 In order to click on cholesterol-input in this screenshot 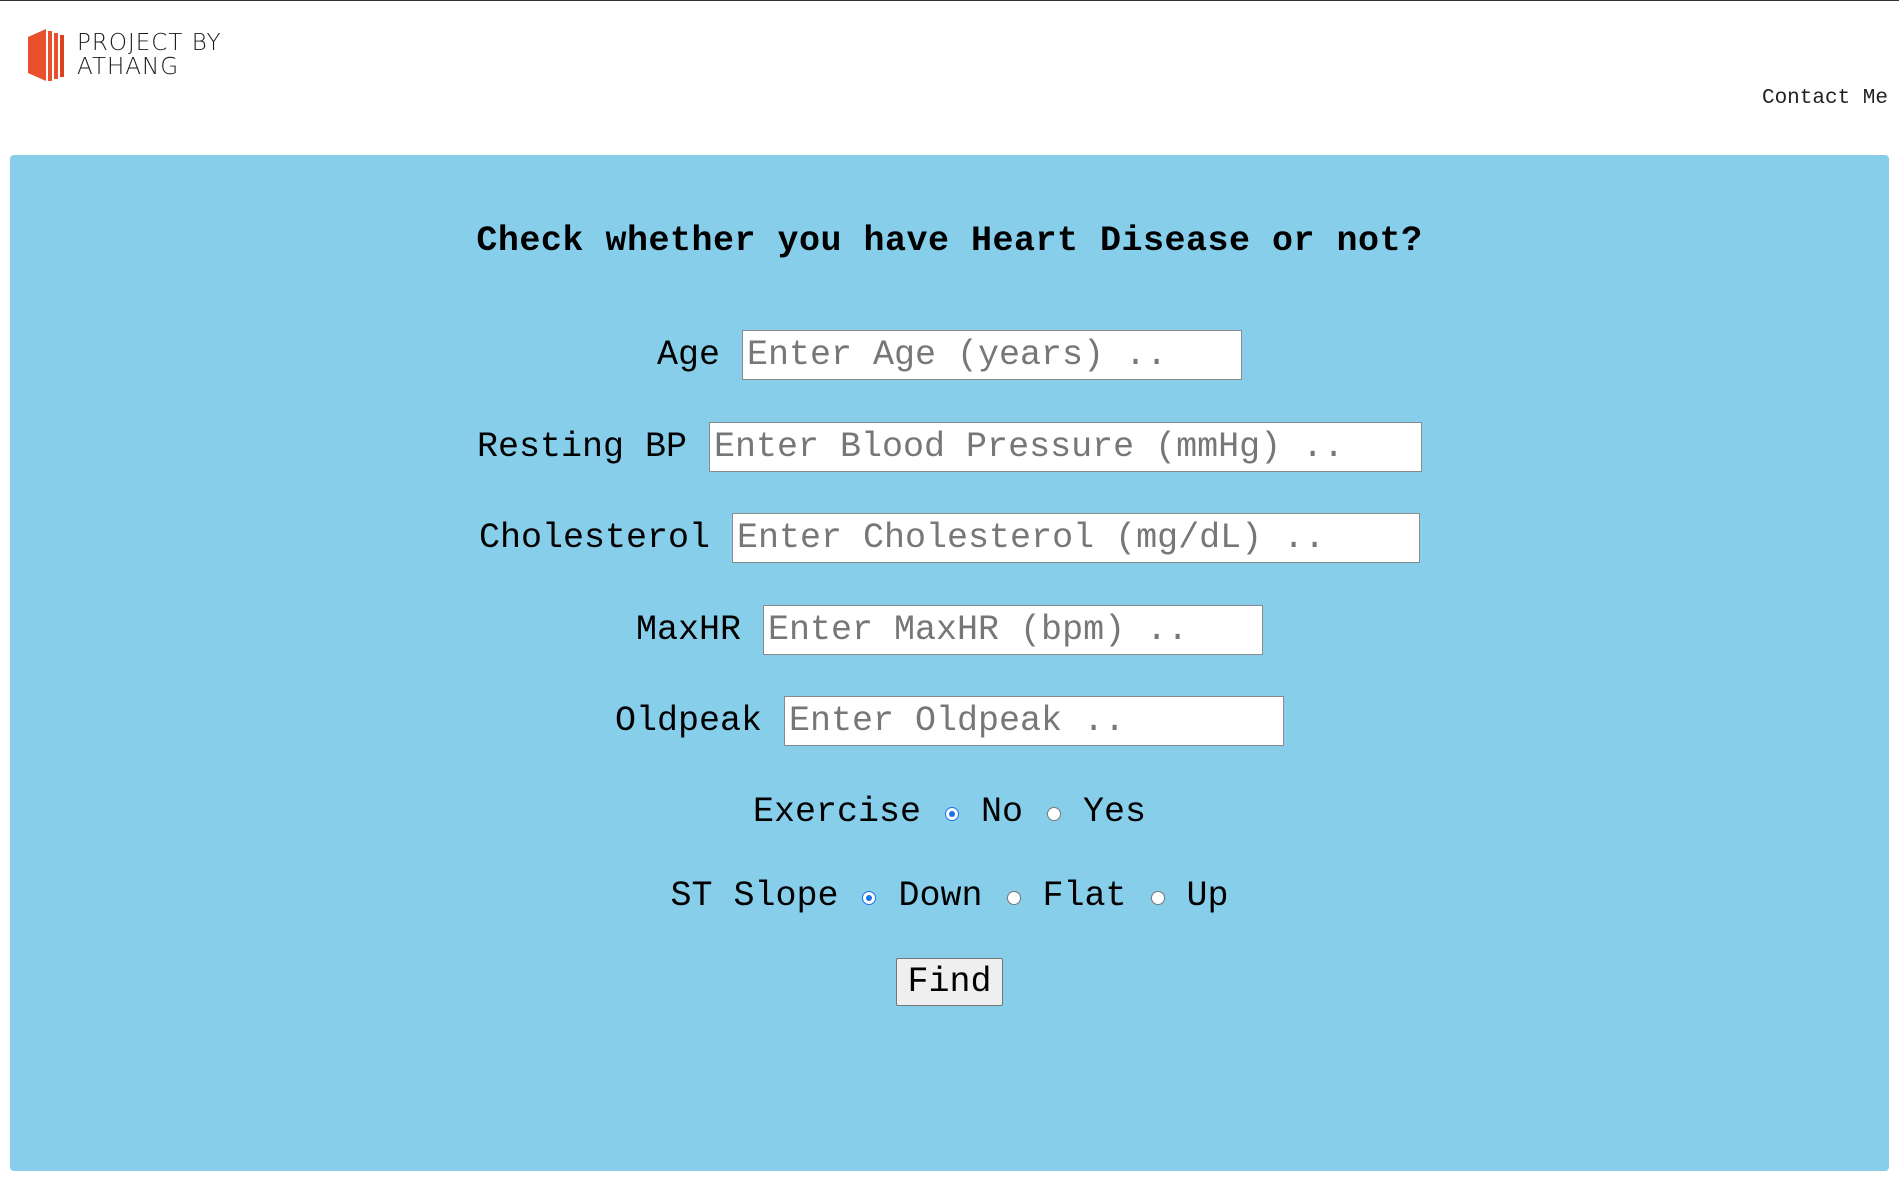, I will do `click(1076, 538)`.